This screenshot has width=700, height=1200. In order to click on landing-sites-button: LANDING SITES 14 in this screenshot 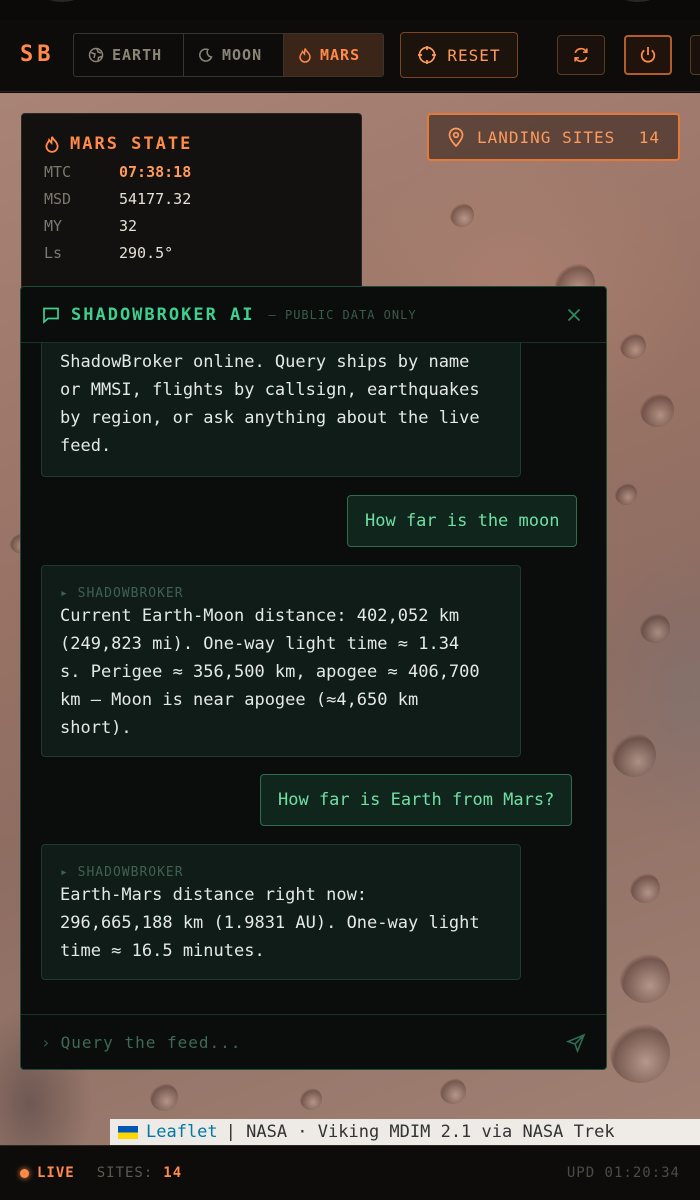, I will do `click(553, 137)`.